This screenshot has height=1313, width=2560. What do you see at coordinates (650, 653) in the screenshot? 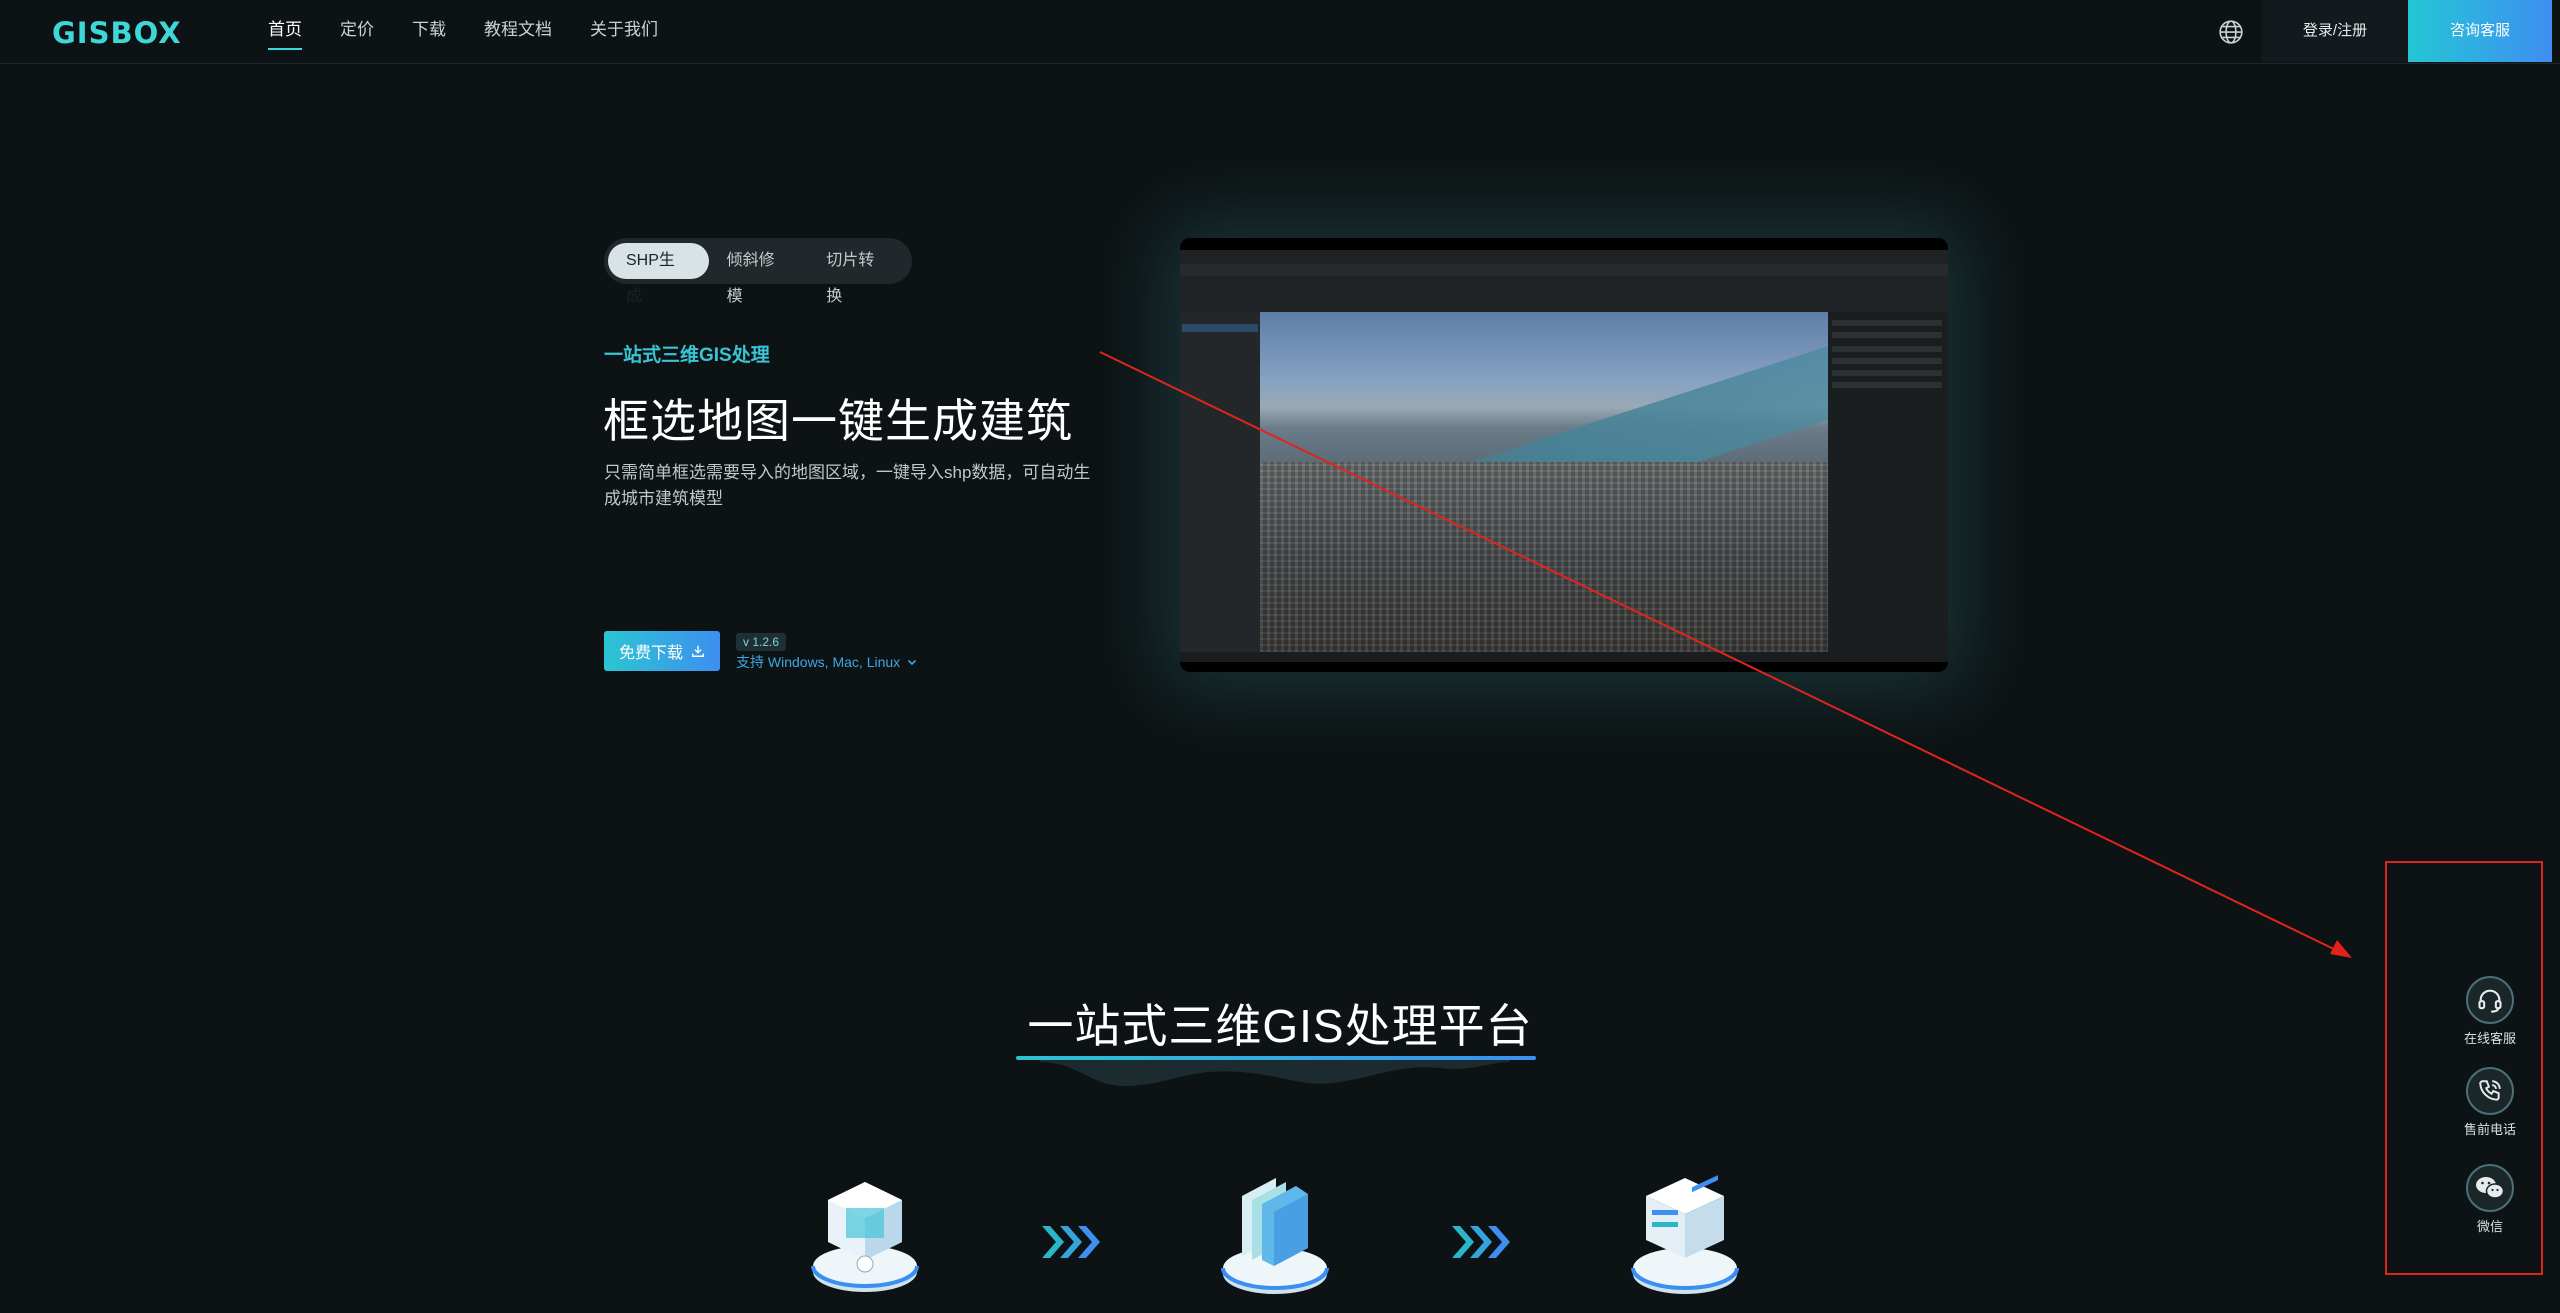
I see `download-label: 免费下载` at bounding box center [650, 653].